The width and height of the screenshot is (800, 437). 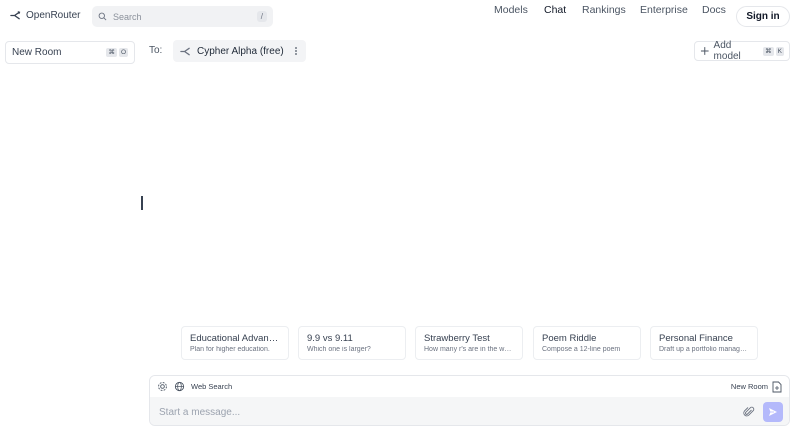 I want to click on nav-rankings: Rankings, so click(x=604, y=10).